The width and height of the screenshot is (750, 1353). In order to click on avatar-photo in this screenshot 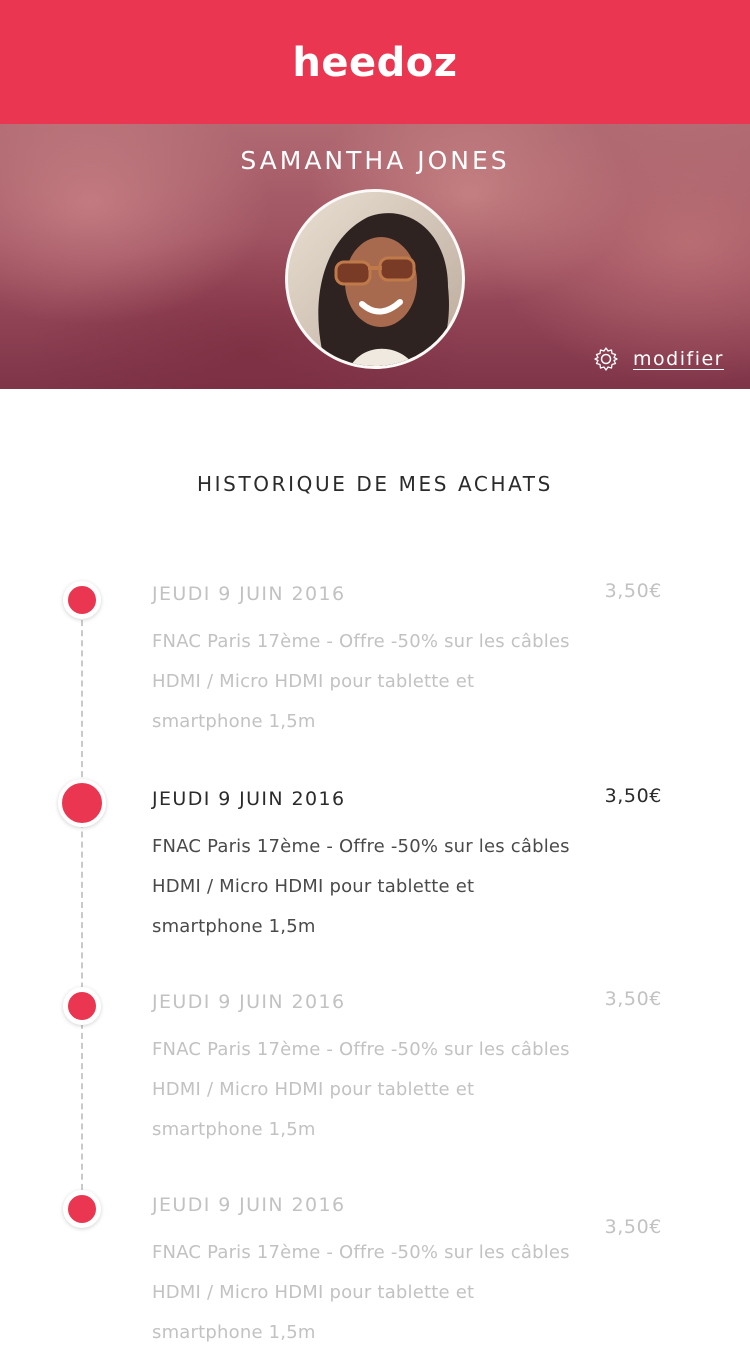, I will do `click(375, 279)`.